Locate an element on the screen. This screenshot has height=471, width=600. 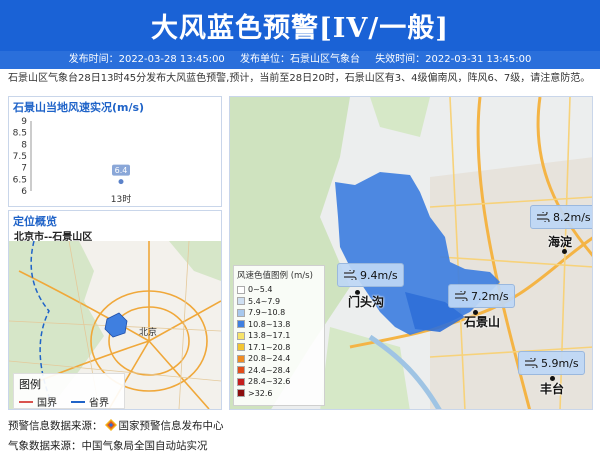
issuer: 发布单位：石景山区气象台 is located at coordinates (300, 59).